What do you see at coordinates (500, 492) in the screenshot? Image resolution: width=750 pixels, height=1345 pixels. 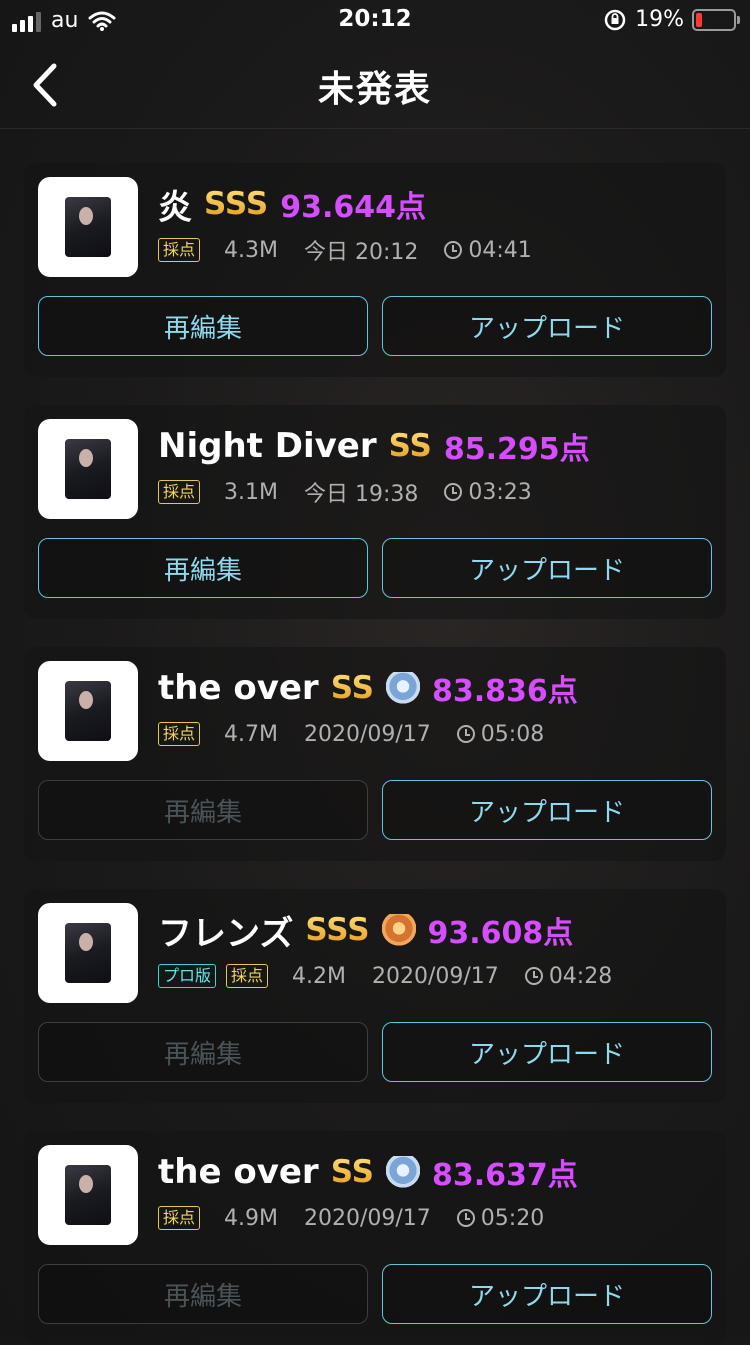 I see `duration: 03:23` at bounding box center [500, 492].